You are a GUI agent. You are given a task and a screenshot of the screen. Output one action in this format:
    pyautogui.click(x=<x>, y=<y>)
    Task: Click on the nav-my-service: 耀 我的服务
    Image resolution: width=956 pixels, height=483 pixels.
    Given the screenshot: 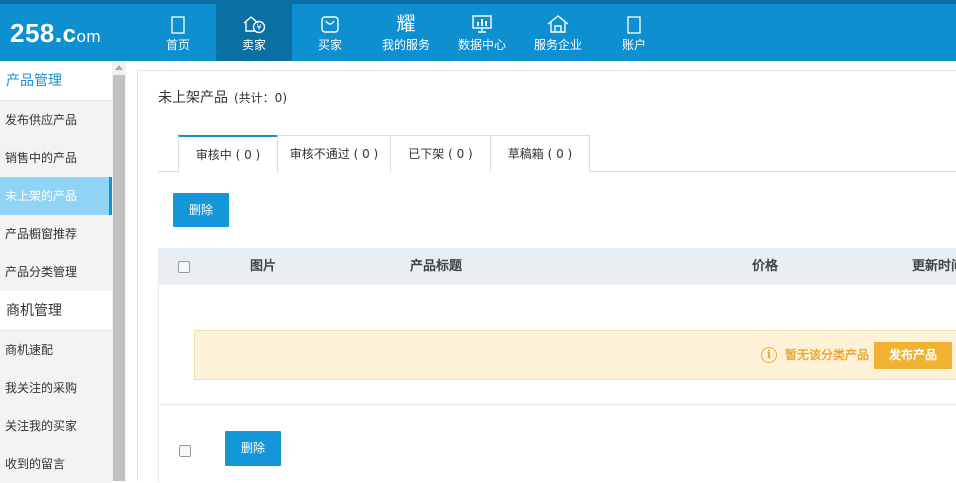 What is the action you would take?
    pyautogui.click(x=406, y=32)
    